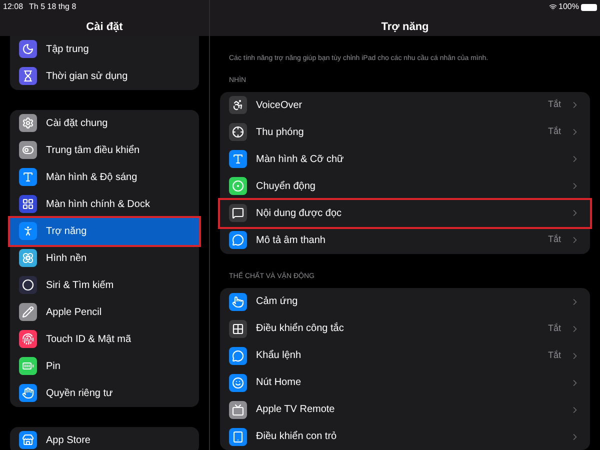  I want to click on item-label: Trung tâm điều khiển, so click(93, 151).